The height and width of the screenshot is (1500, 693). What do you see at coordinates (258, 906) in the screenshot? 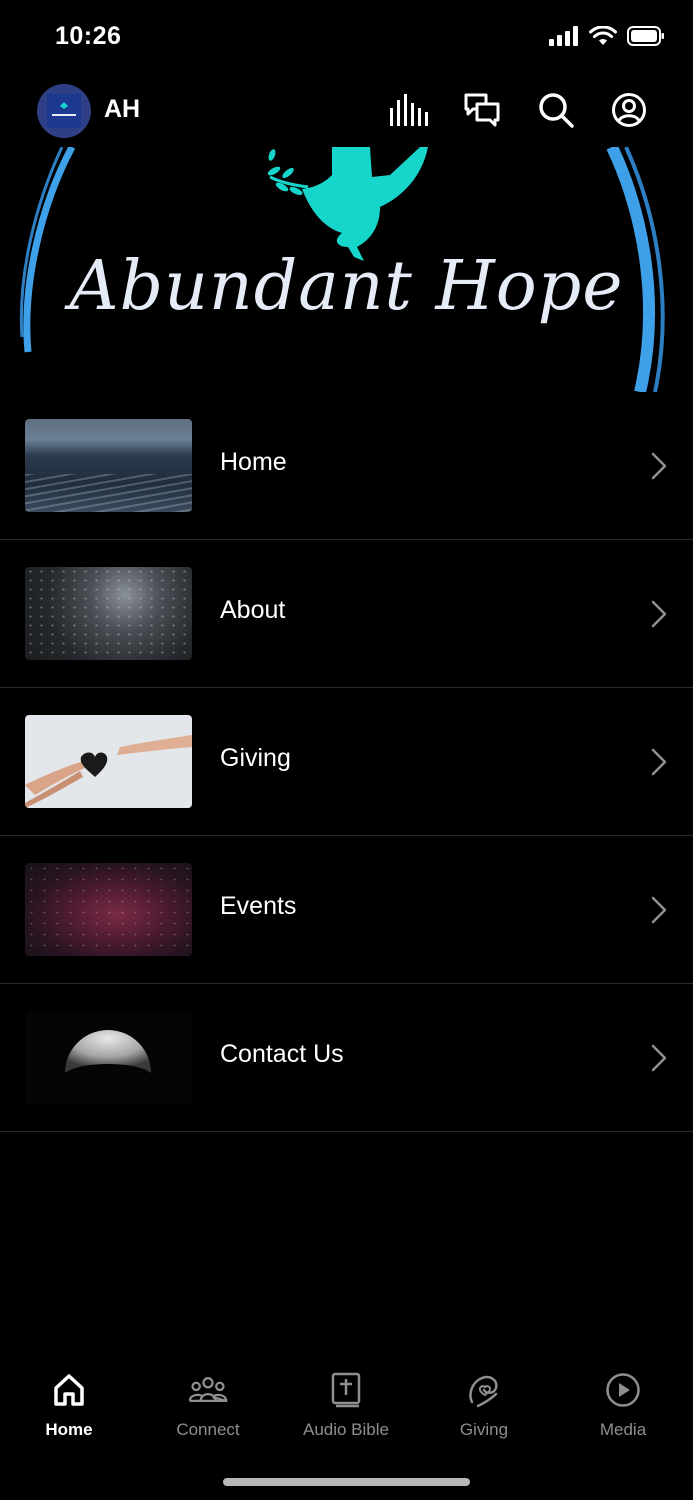
I see `menu-item-label: Events` at bounding box center [258, 906].